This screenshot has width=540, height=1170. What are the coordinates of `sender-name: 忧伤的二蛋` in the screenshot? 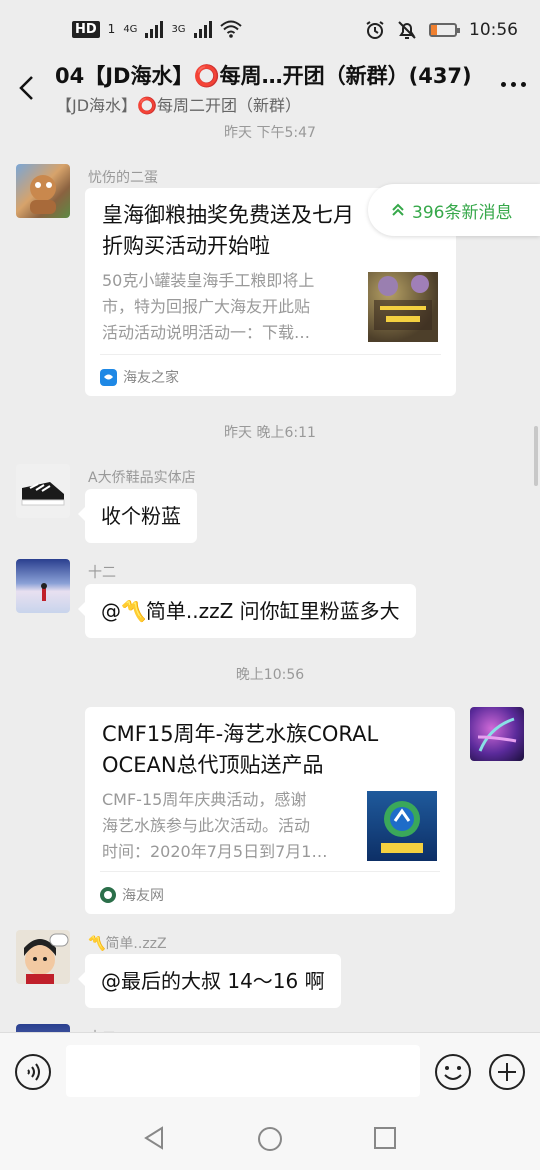 It's located at (123, 178).